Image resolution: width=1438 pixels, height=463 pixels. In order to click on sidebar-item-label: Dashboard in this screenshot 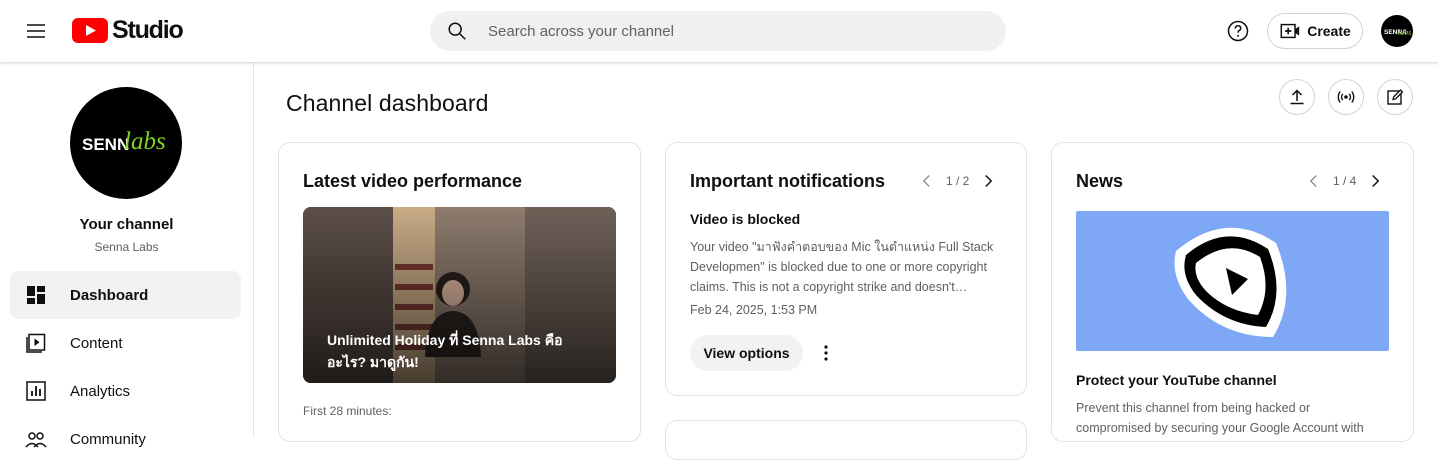, I will do `click(109, 295)`.